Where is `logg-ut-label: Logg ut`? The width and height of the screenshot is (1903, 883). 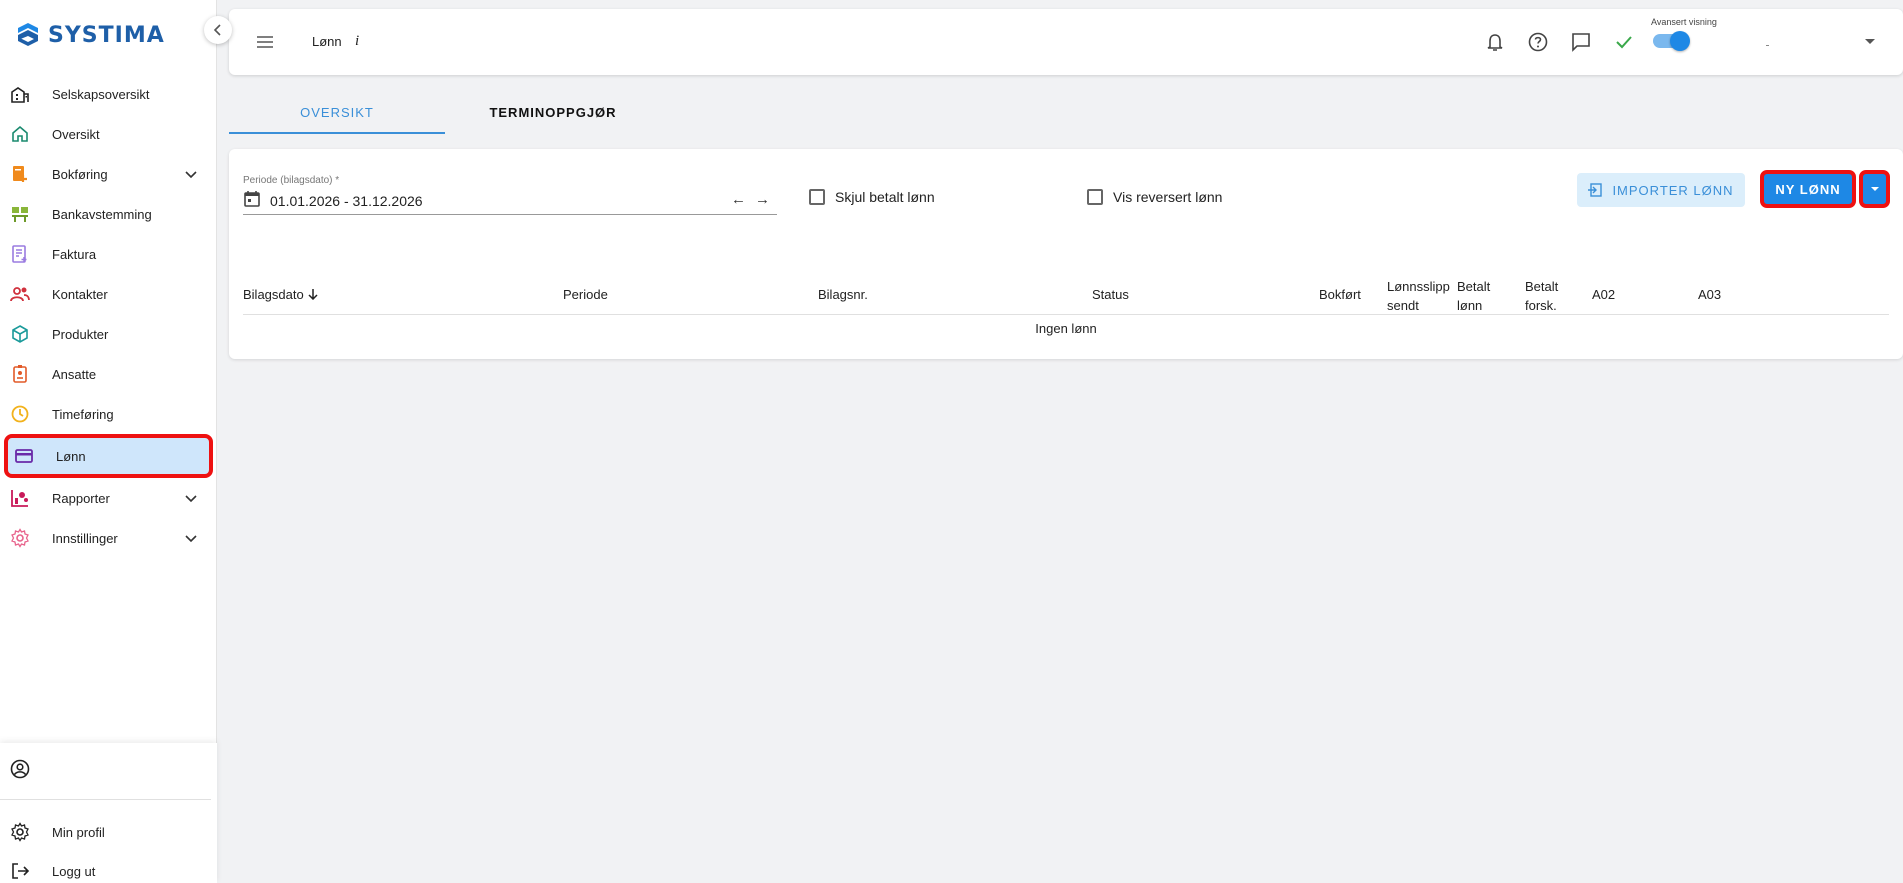 logg-ut-label: Logg ut is located at coordinates (74, 871).